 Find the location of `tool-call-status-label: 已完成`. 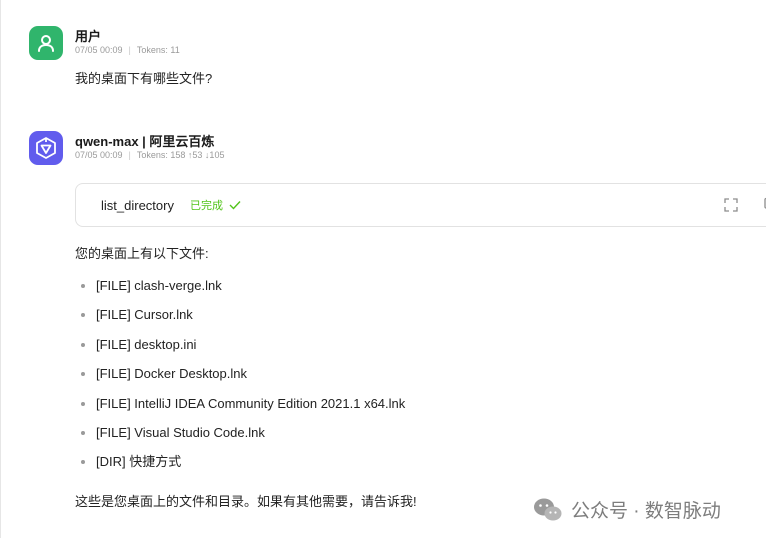

tool-call-status-label: 已完成 is located at coordinates (206, 206).